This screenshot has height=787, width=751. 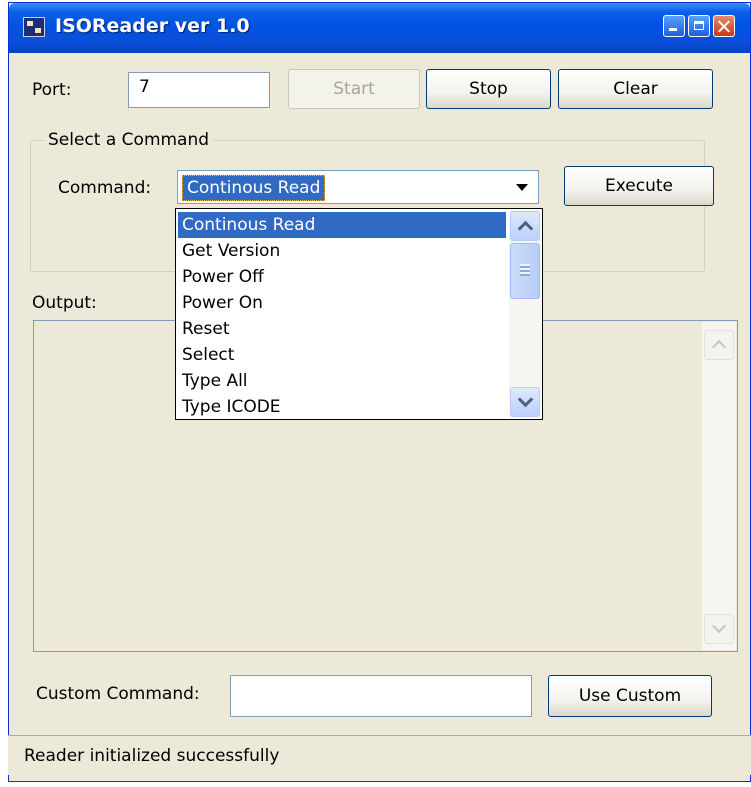 I want to click on command-select: Continous Read, so click(x=358, y=187).